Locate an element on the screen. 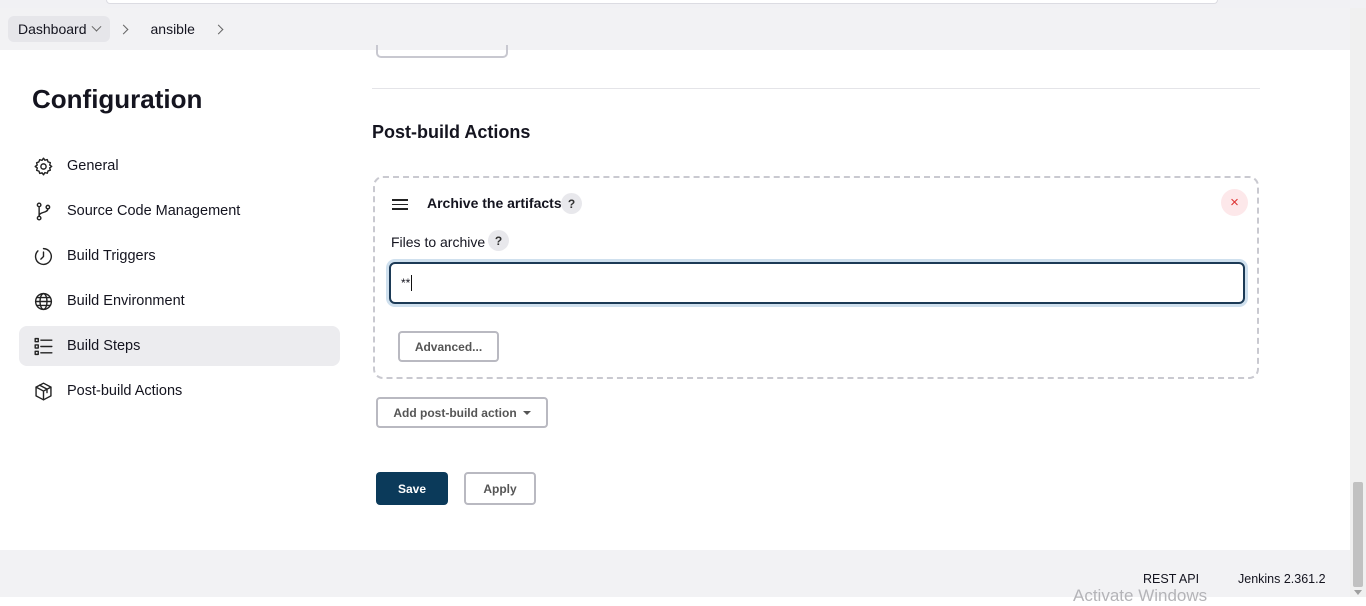 The height and width of the screenshot is (606, 1366). vertical-scrollbar is located at coordinates (1358, 302).